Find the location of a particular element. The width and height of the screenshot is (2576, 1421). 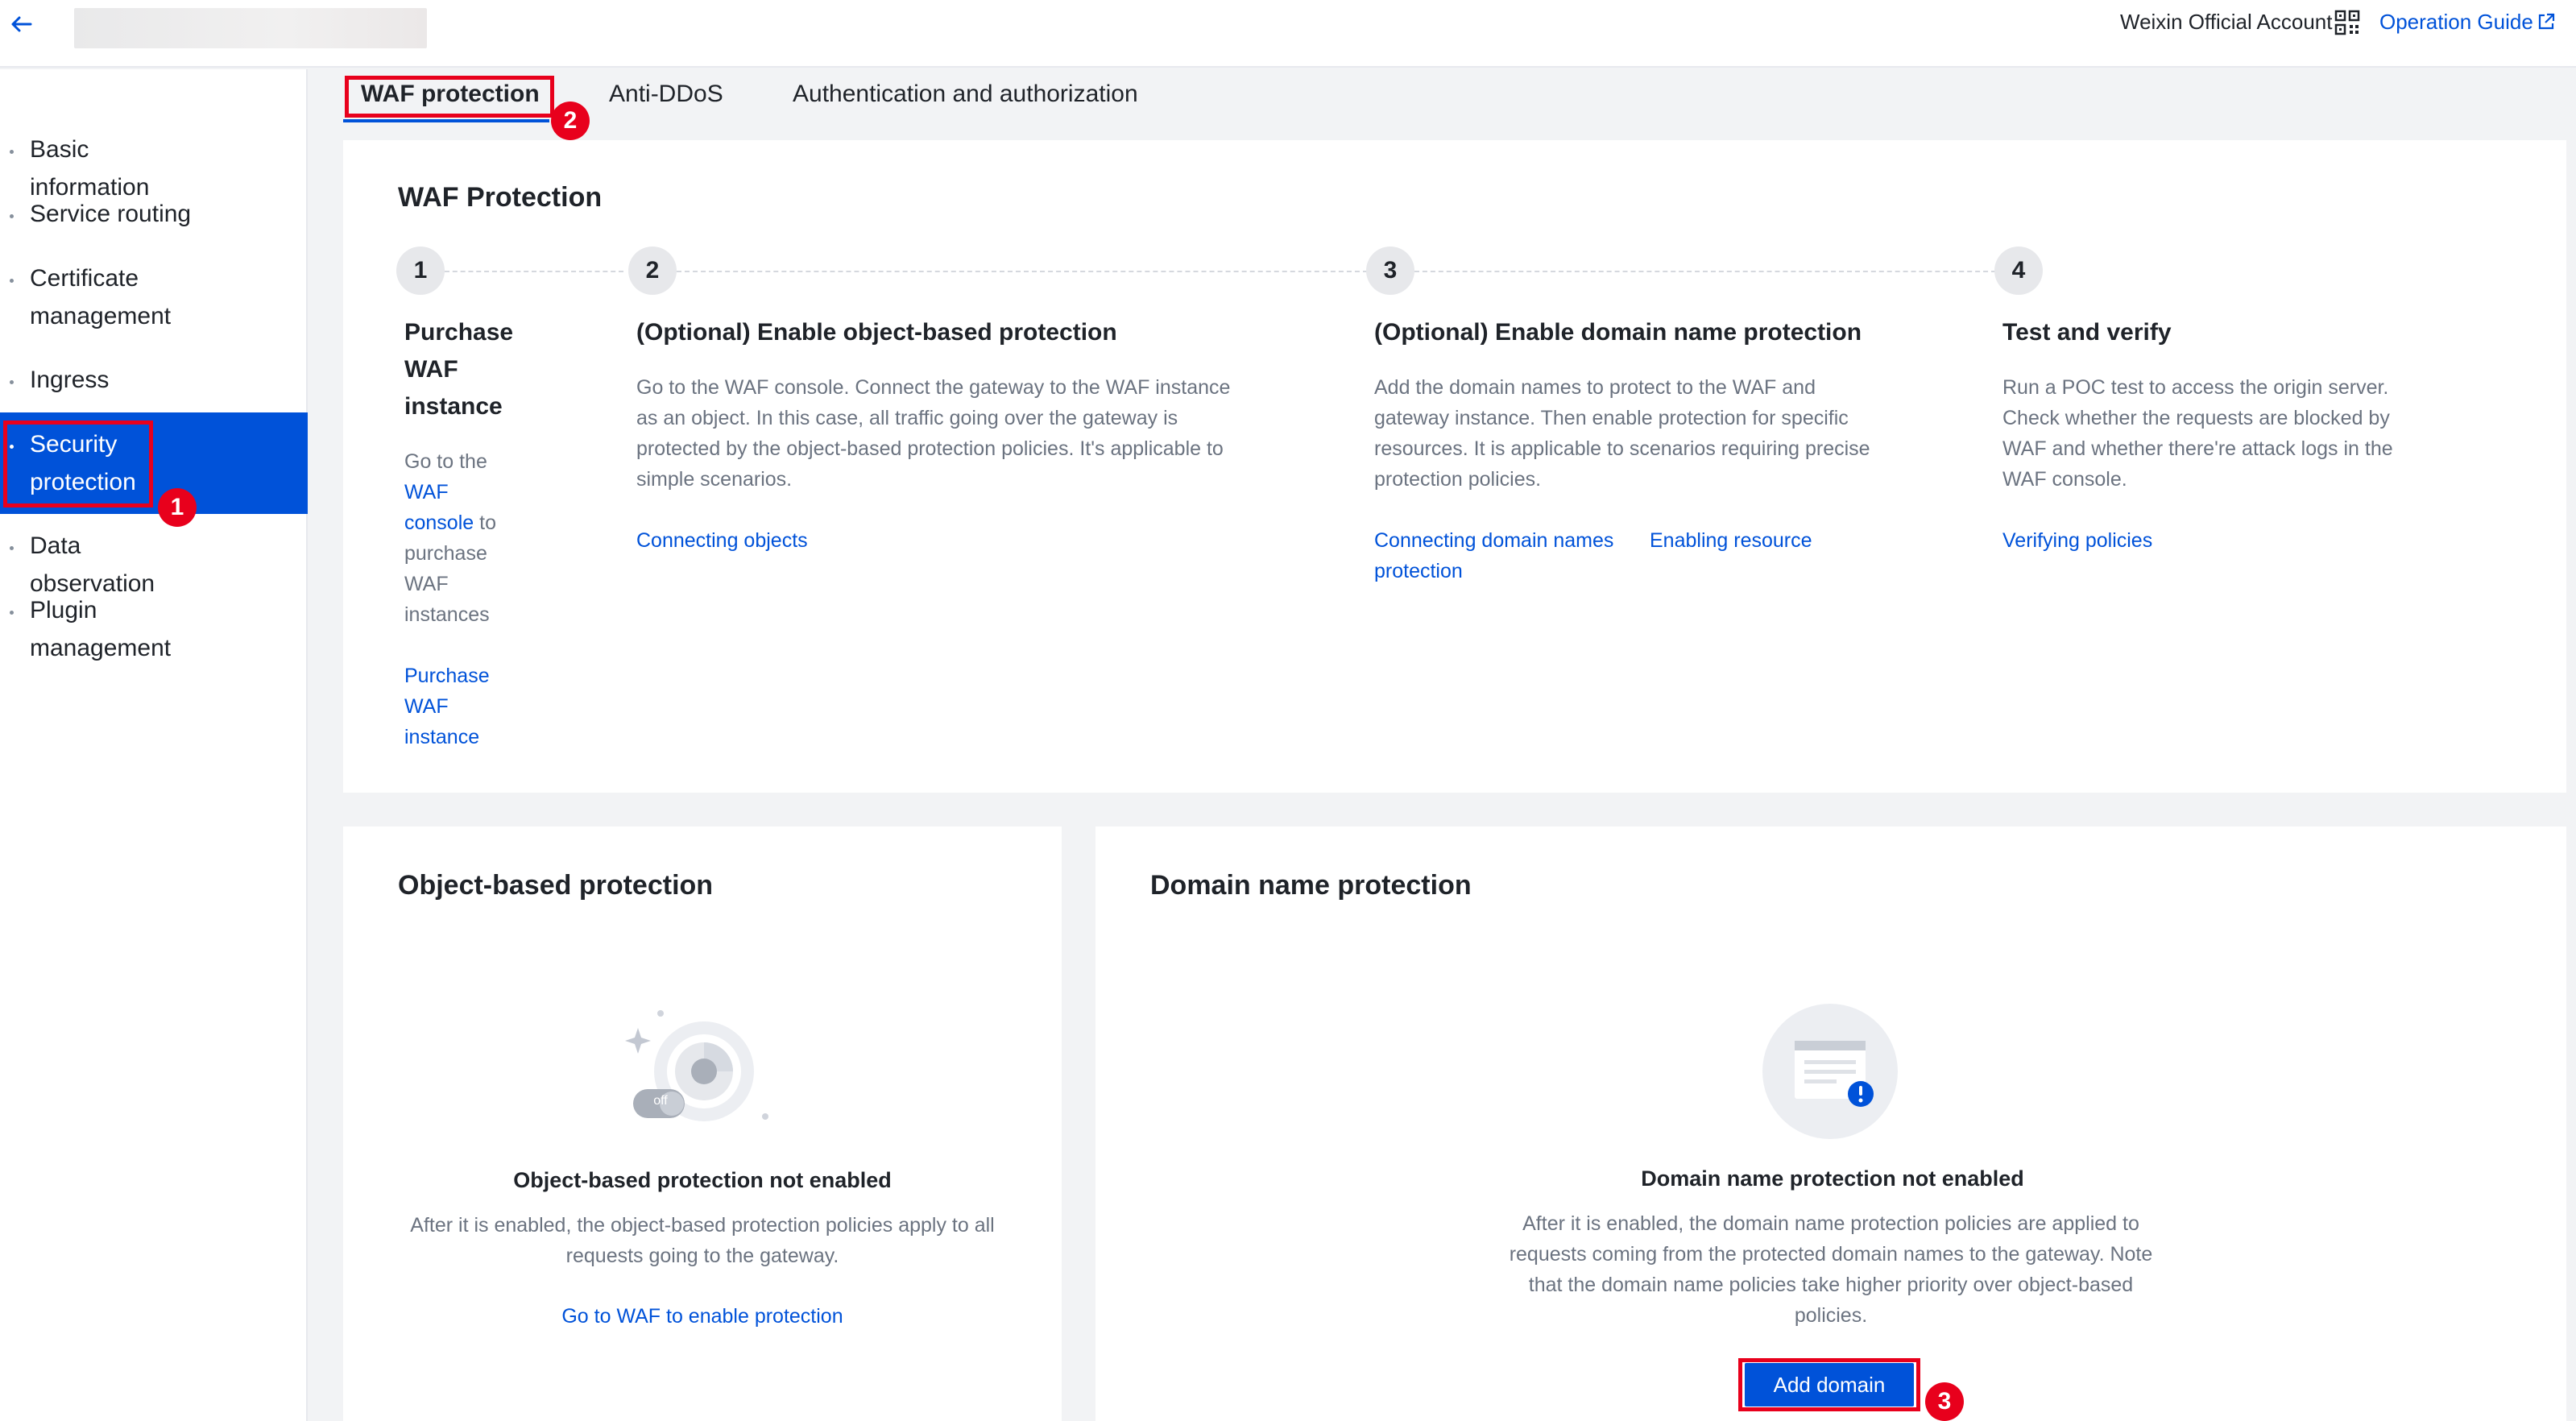

connecting-objects-link: Connecting objects is located at coordinates (722, 540).